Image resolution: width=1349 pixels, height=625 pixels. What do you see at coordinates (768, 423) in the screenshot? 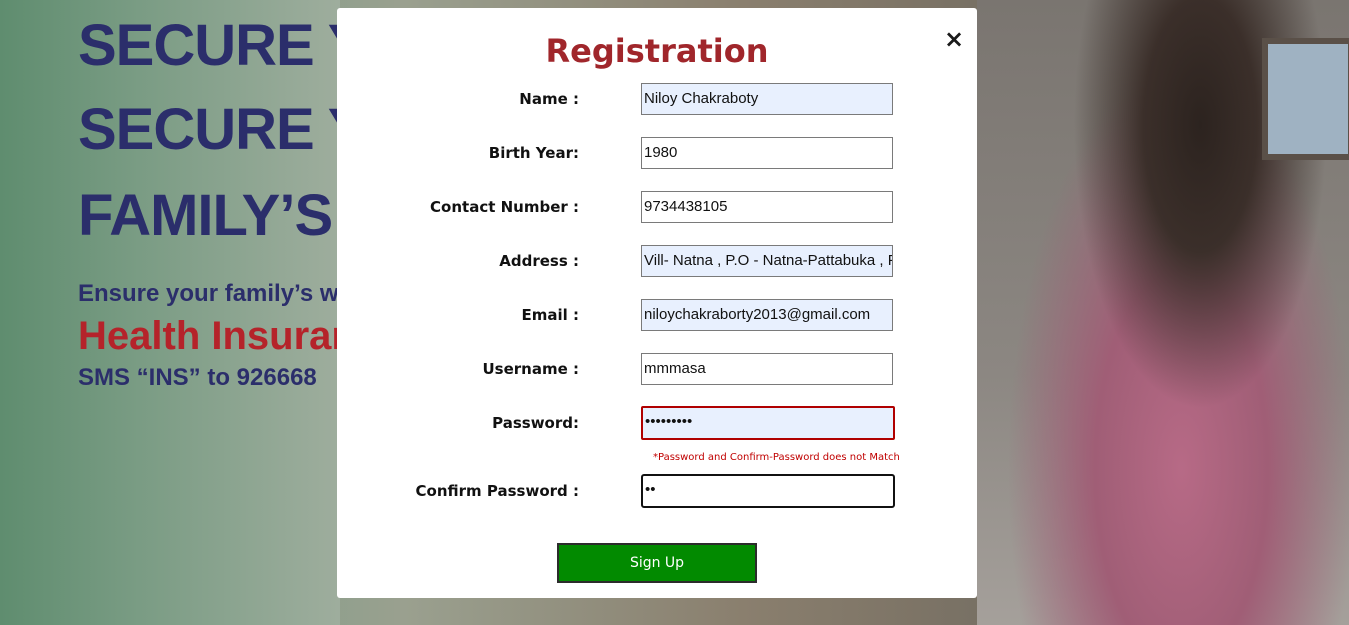
I see `password-input: •••••••••` at bounding box center [768, 423].